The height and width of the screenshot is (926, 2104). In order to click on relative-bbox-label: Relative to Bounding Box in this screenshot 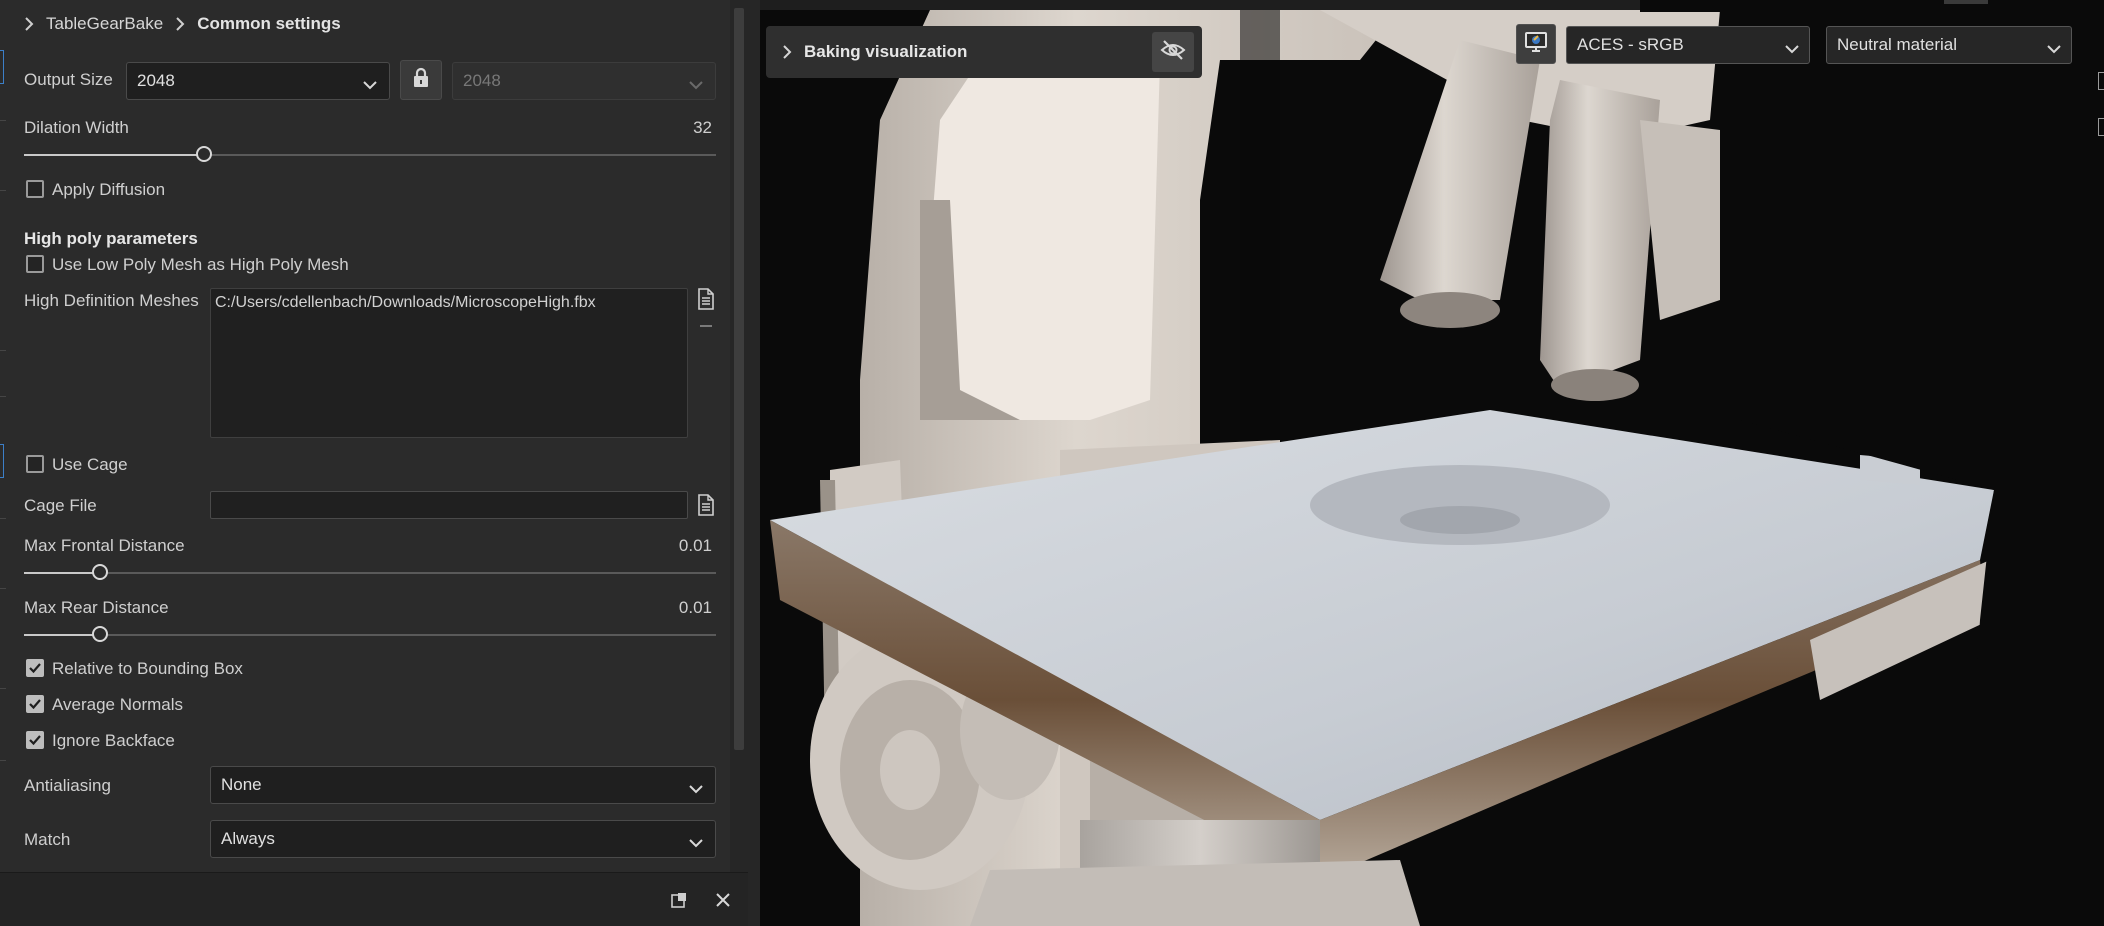, I will do `click(147, 668)`.